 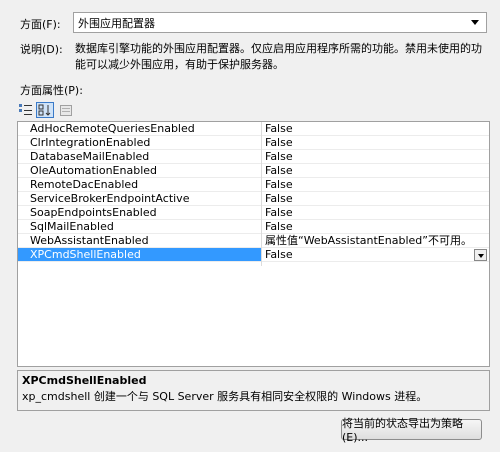 What do you see at coordinates (375, 241) in the screenshot?
I see `property-value: 属性值“WebAssistantEnabled”不可用。` at bounding box center [375, 241].